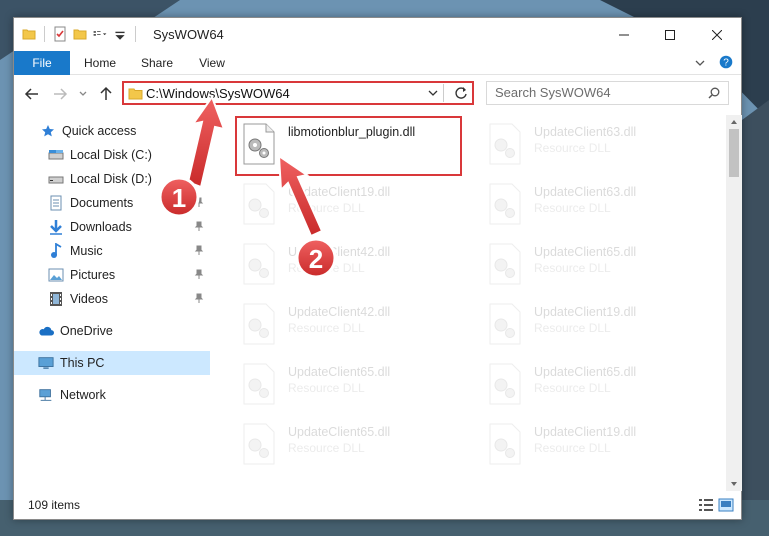 The width and height of the screenshot is (769, 536). What do you see at coordinates (112, 395) in the screenshot?
I see `nav-network: Network` at bounding box center [112, 395].